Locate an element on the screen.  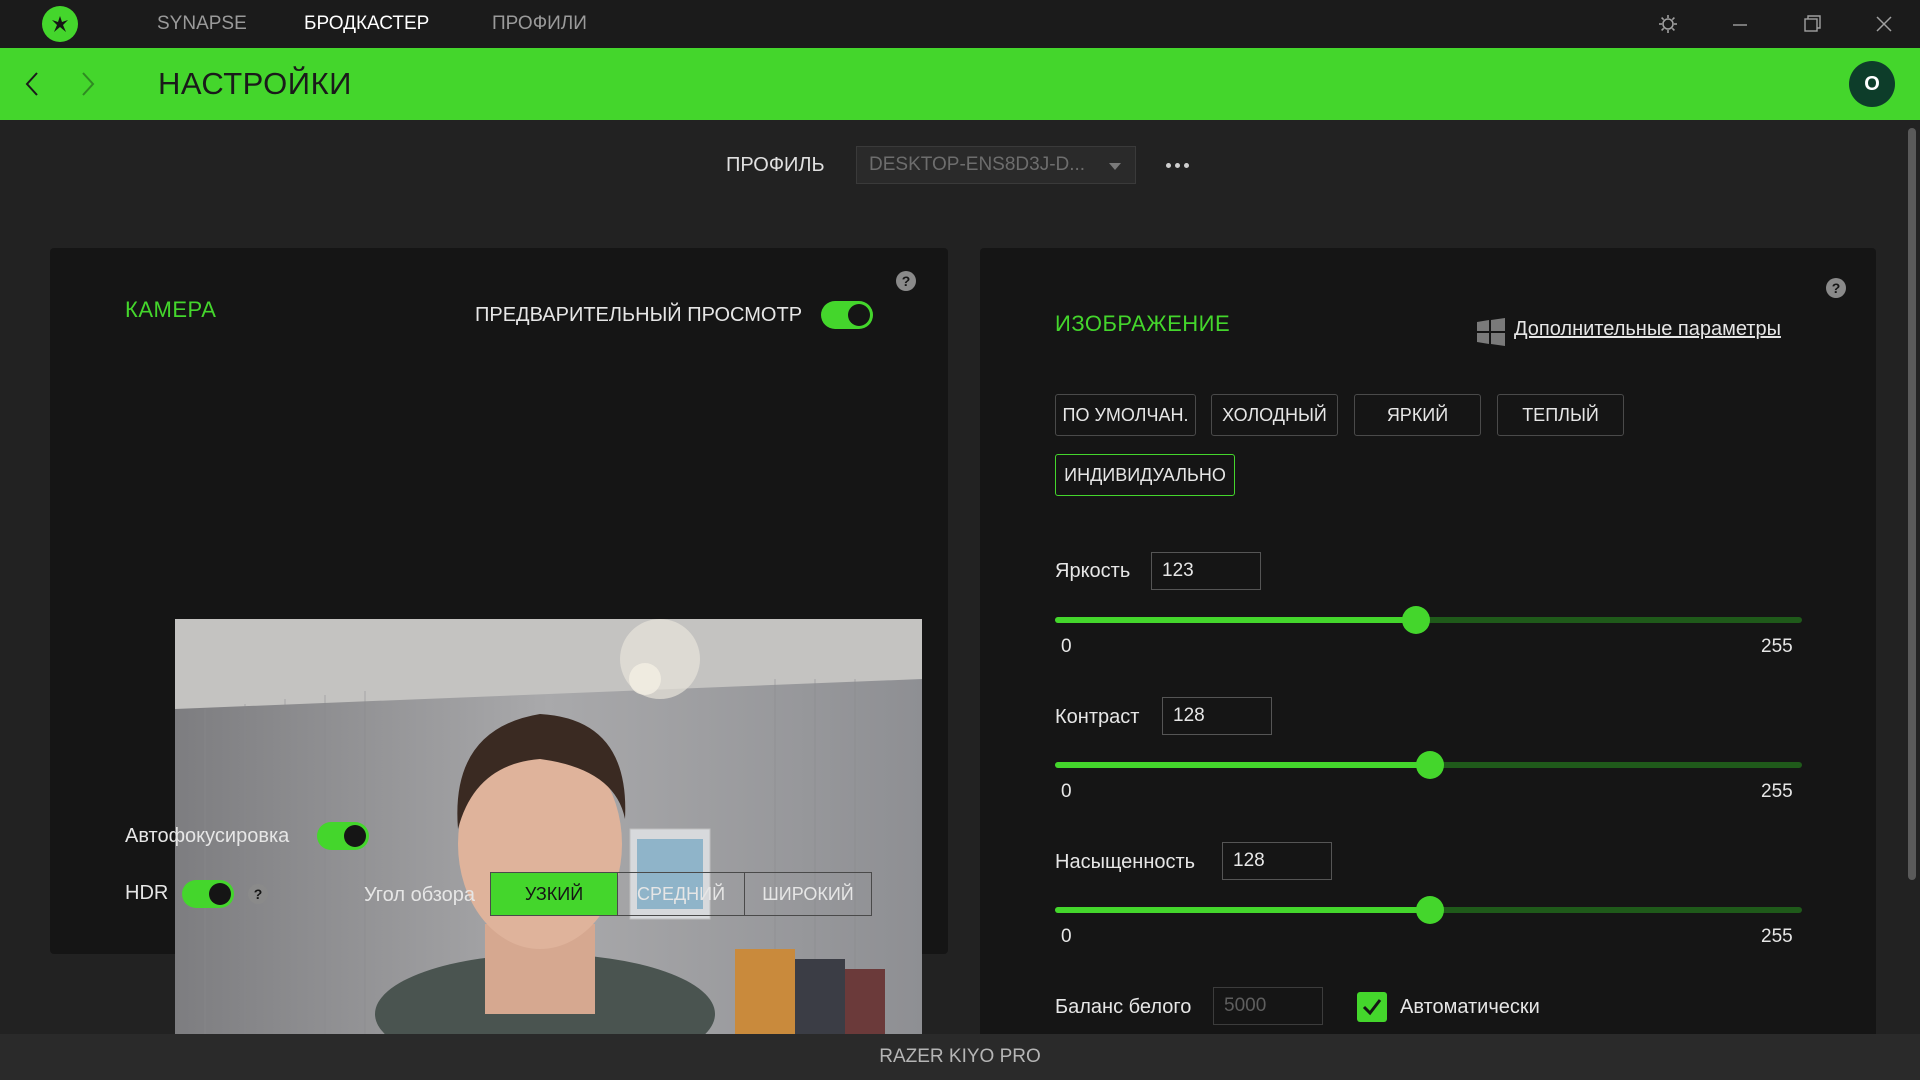
close-icon is located at coordinates (1884, 24).